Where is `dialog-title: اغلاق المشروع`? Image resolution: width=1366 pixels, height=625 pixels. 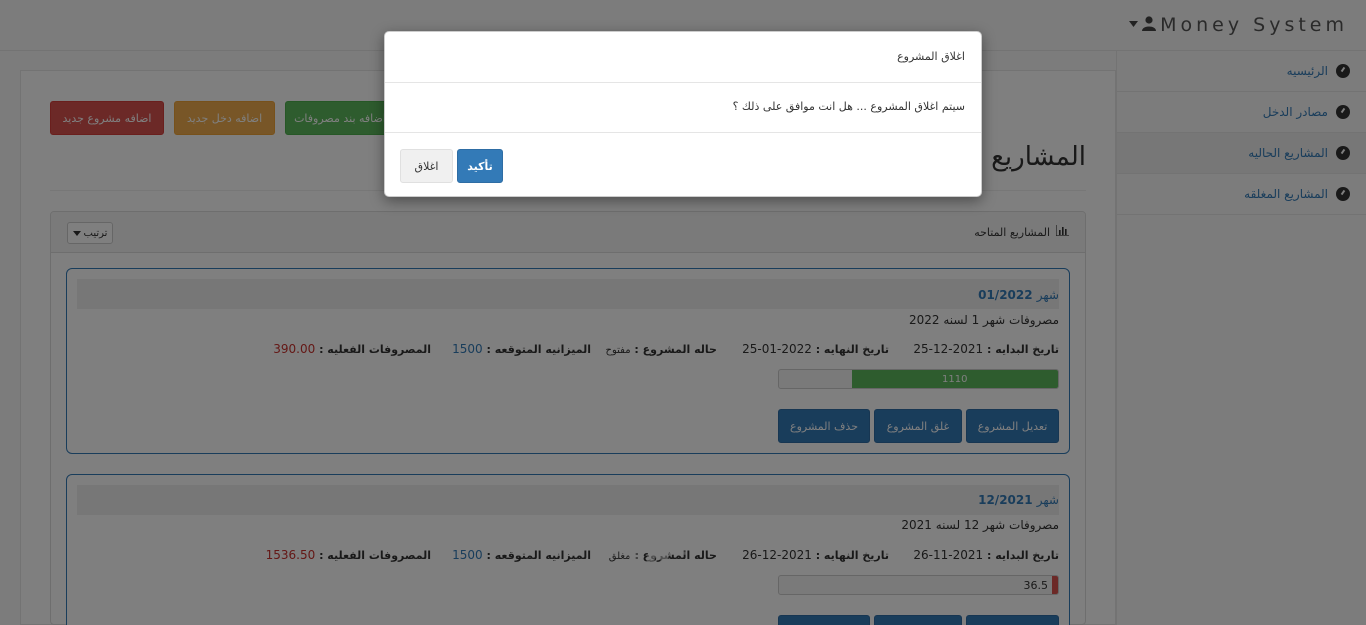 dialog-title: اغلاق المشروع is located at coordinates (931, 56).